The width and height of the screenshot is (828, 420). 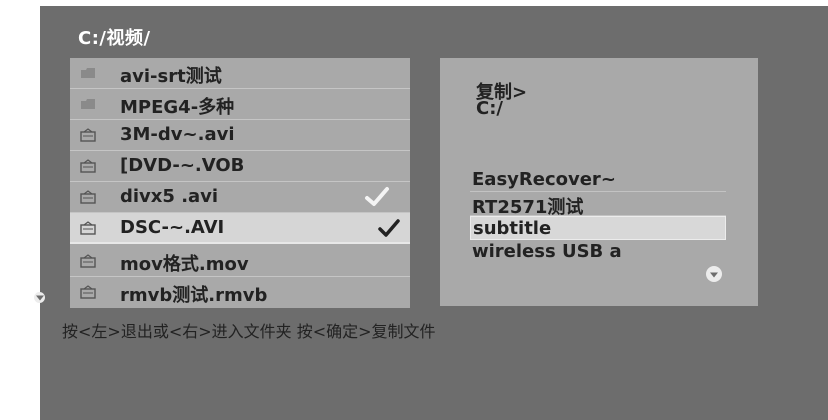 I want to click on file-name: avi-srt测试, so click(x=171, y=76).